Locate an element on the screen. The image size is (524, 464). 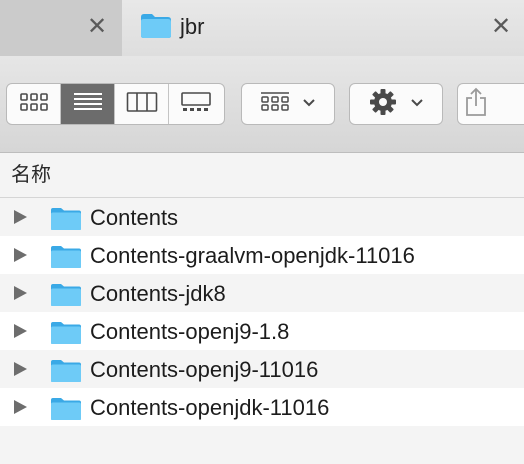
file-name: Contents-openj9-1.8 is located at coordinates (190, 331).